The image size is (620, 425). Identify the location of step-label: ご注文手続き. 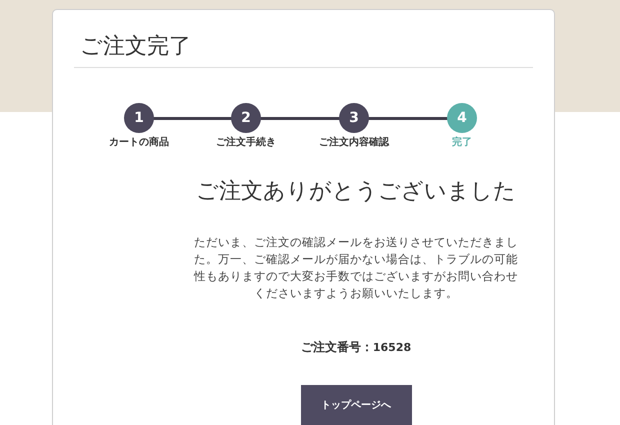
(246, 142).